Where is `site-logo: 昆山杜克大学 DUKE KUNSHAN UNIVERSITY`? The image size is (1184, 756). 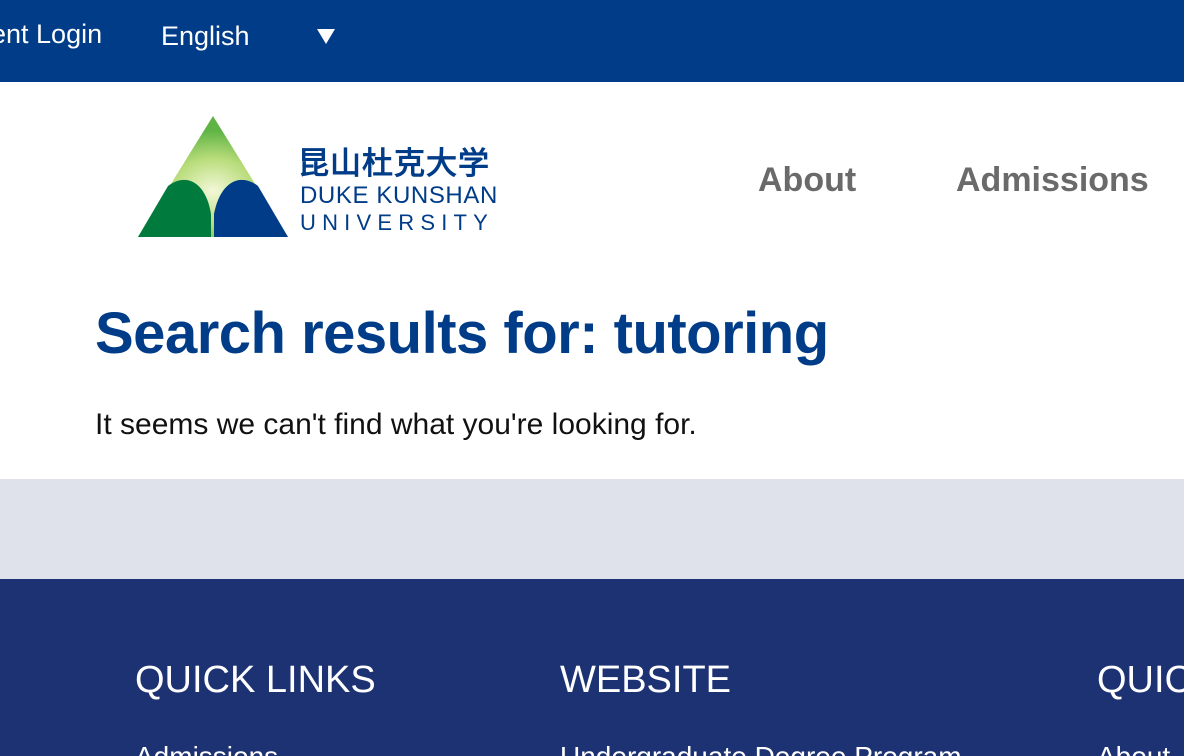
site-logo: 昆山杜克大学 DUKE KUNSHAN UNIVERSITY is located at coordinates (329, 177).